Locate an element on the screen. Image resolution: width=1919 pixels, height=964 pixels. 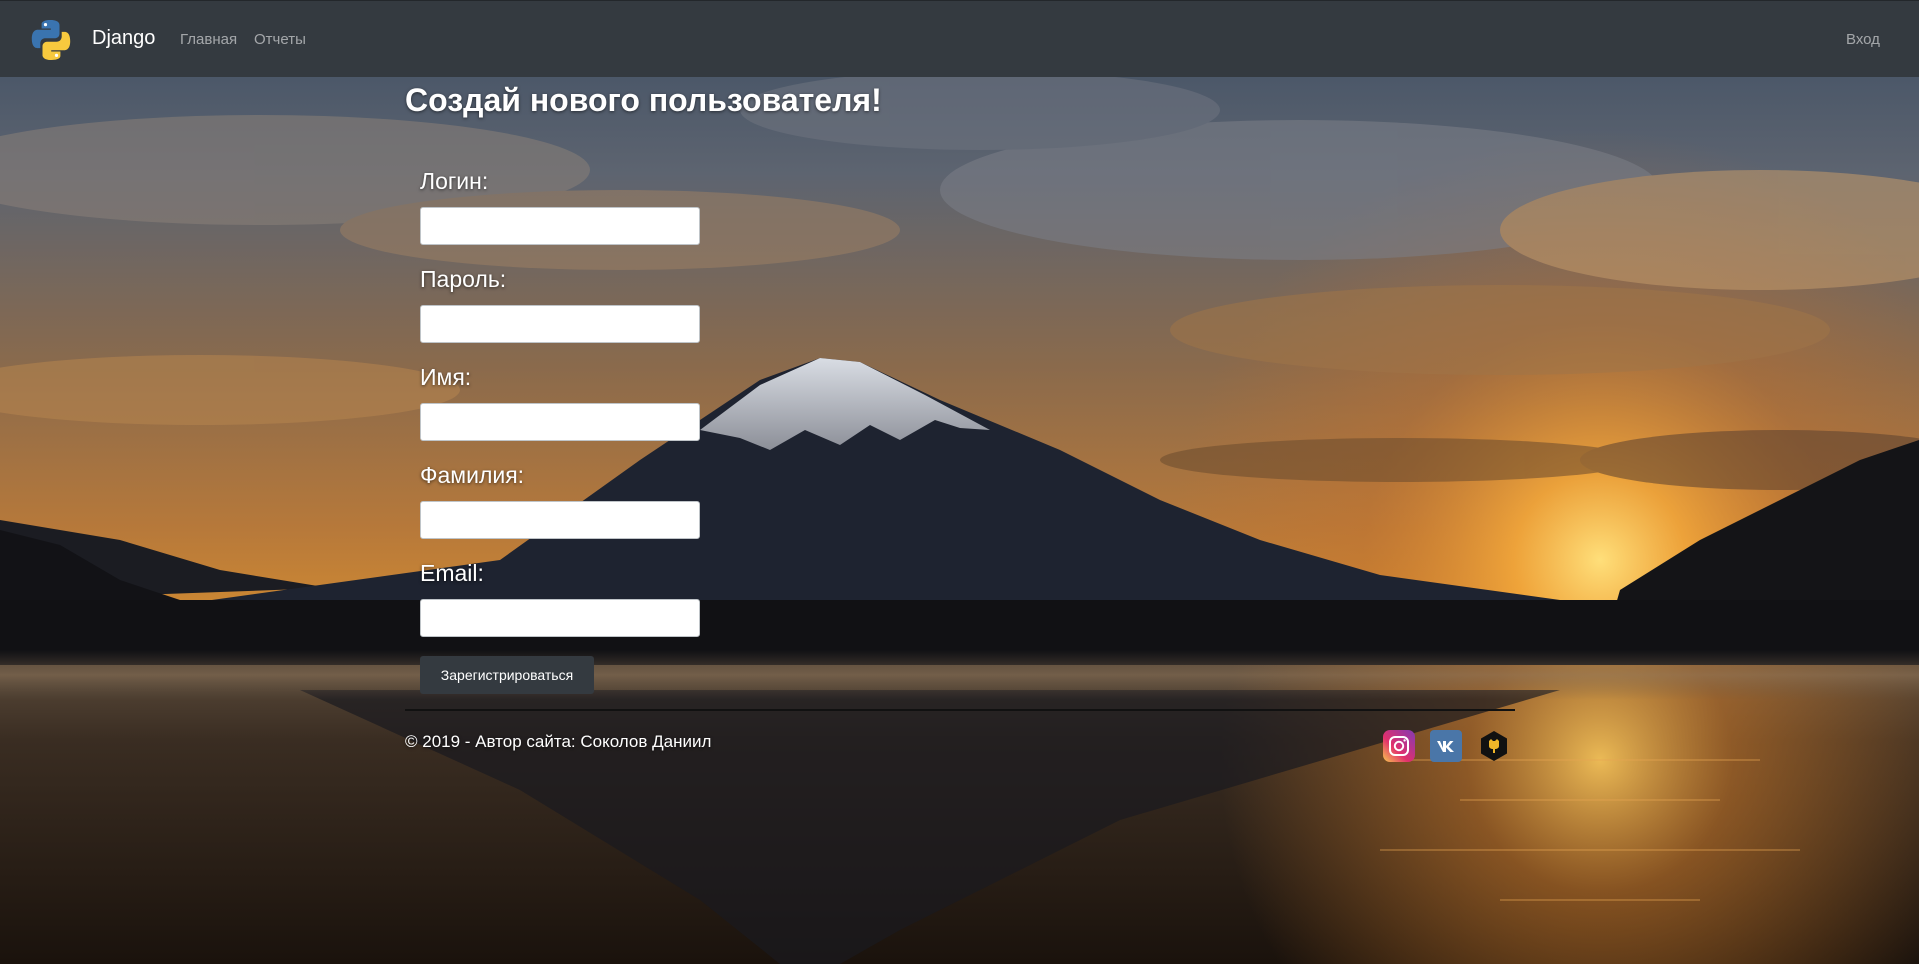
last-name-input is located at coordinates (560, 520).